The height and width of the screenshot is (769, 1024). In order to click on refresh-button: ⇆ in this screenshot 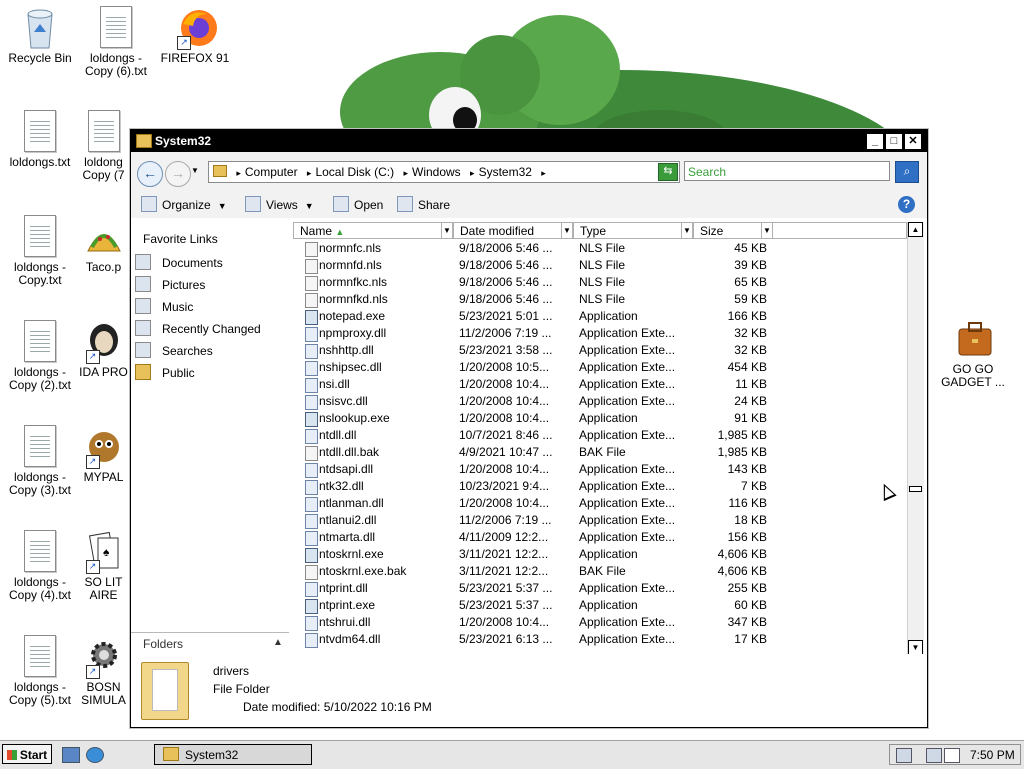, I will do `click(668, 172)`.